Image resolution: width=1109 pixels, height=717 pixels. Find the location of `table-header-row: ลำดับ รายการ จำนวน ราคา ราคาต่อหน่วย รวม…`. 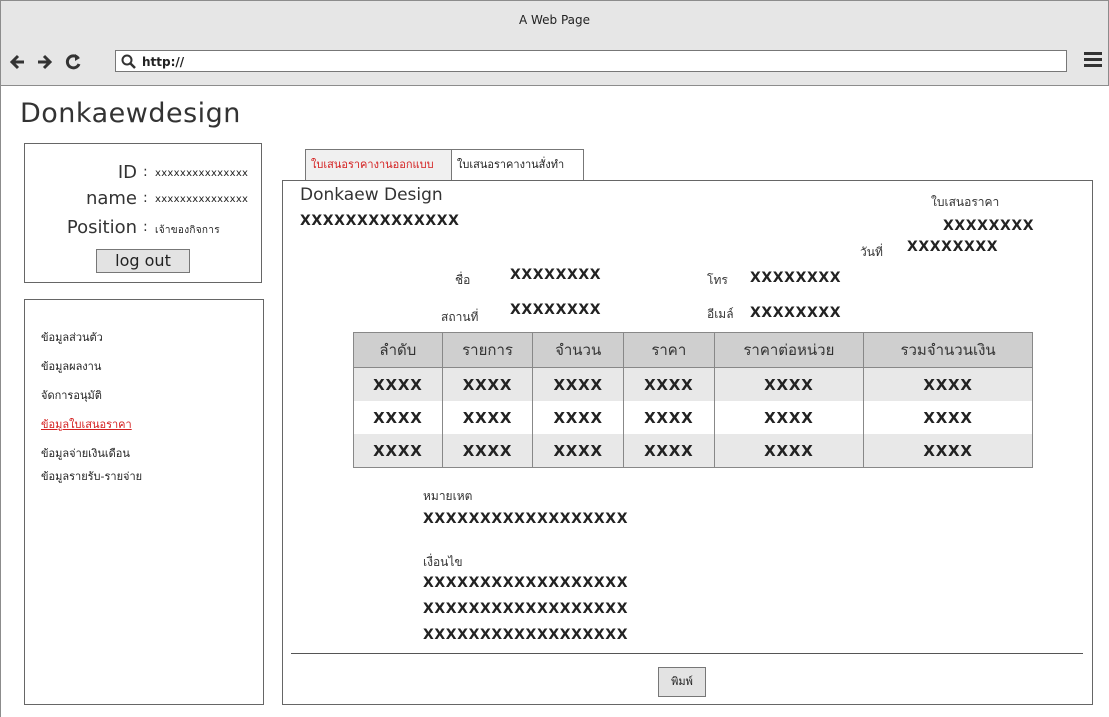

table-header-row: ลำดับ รายการ จำนวน ราคา ราคาต่อหน่วย รวม… is located at coordinates (693, 350).